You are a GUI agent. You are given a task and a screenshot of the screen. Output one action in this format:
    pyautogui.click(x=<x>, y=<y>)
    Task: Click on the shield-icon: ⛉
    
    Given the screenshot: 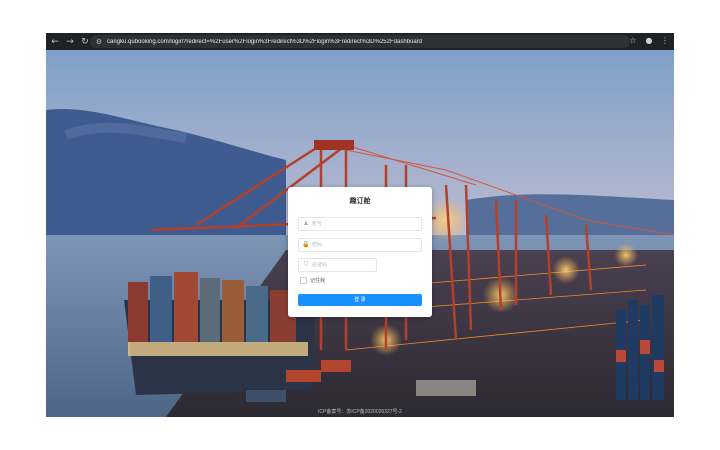 What is the action you would take?
    pyautogui.click(x=306, y=264)
    